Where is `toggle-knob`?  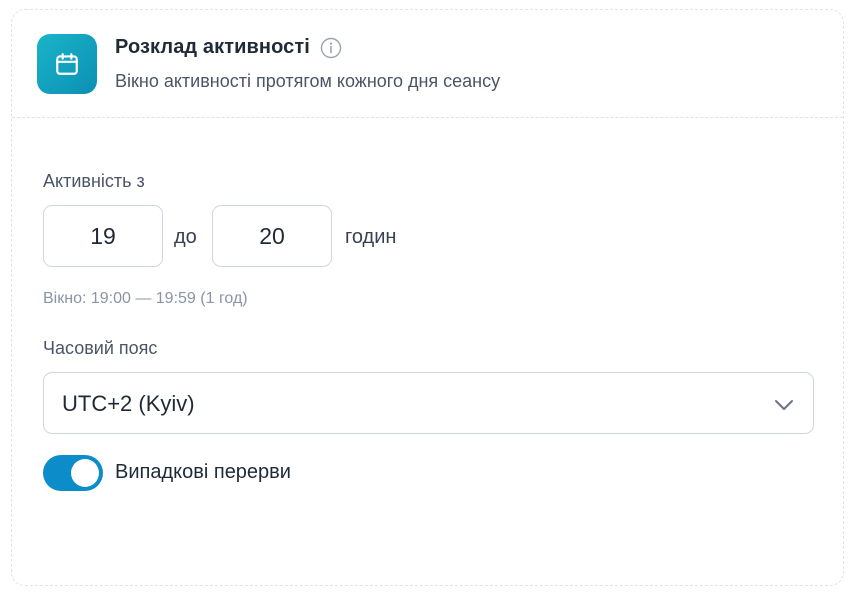
toggle-knob is located at coordinates (85, 473).